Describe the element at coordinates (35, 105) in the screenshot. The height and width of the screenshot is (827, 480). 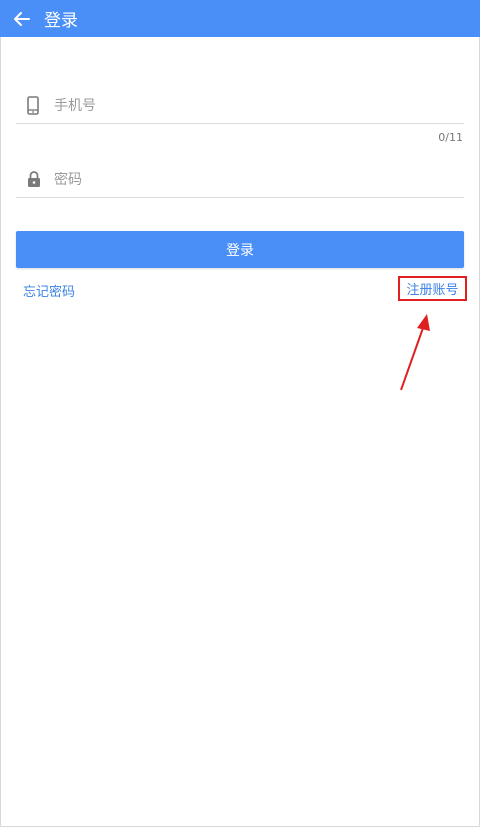
I see `phone-icon` at that location.